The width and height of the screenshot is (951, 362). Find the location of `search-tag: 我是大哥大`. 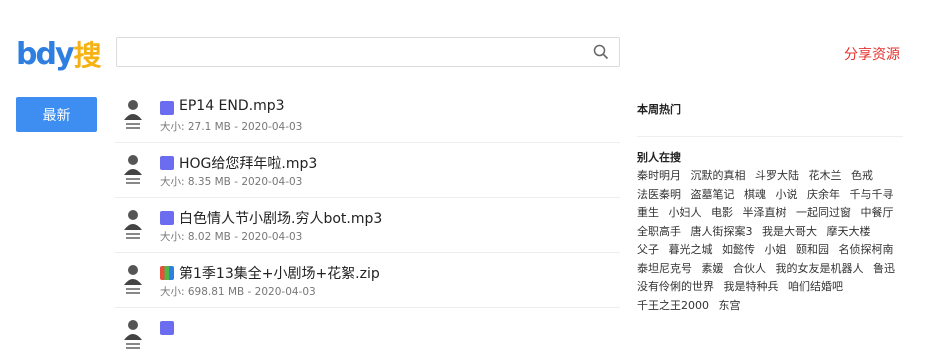

search-tag: 我是大哥大 is located at coordinates (789, 231).